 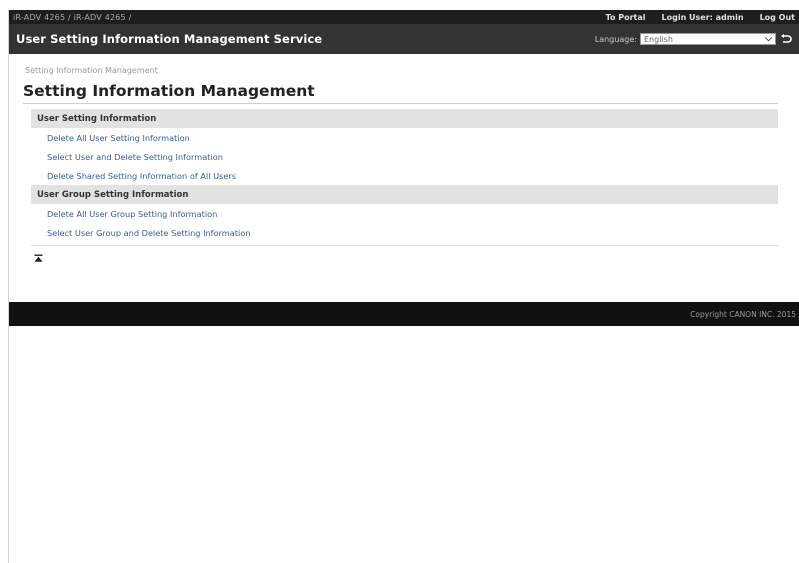 I want to click on apply-arrow-icon, so click(x=786, y=39).